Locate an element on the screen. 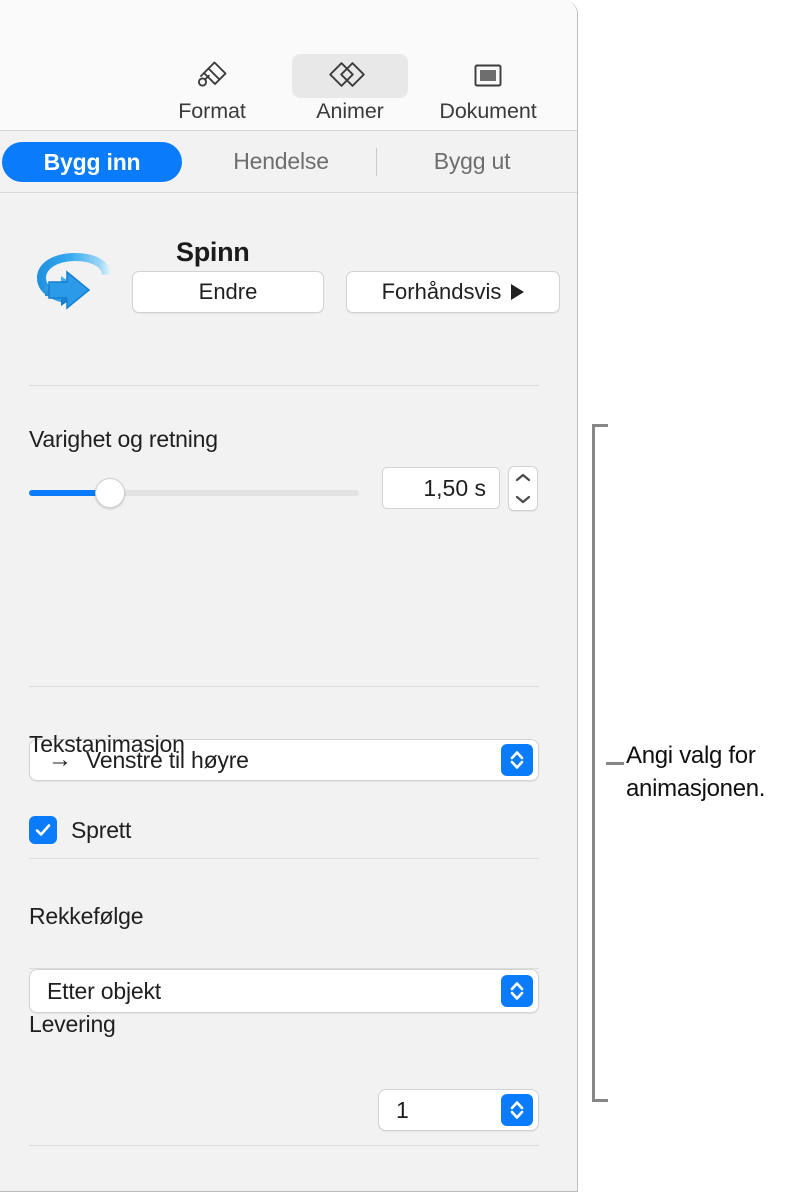 This screenshot has height=1192, width=795. callout-annotation: Angi valg for animasjonen. is located at coordinates (692, 764).